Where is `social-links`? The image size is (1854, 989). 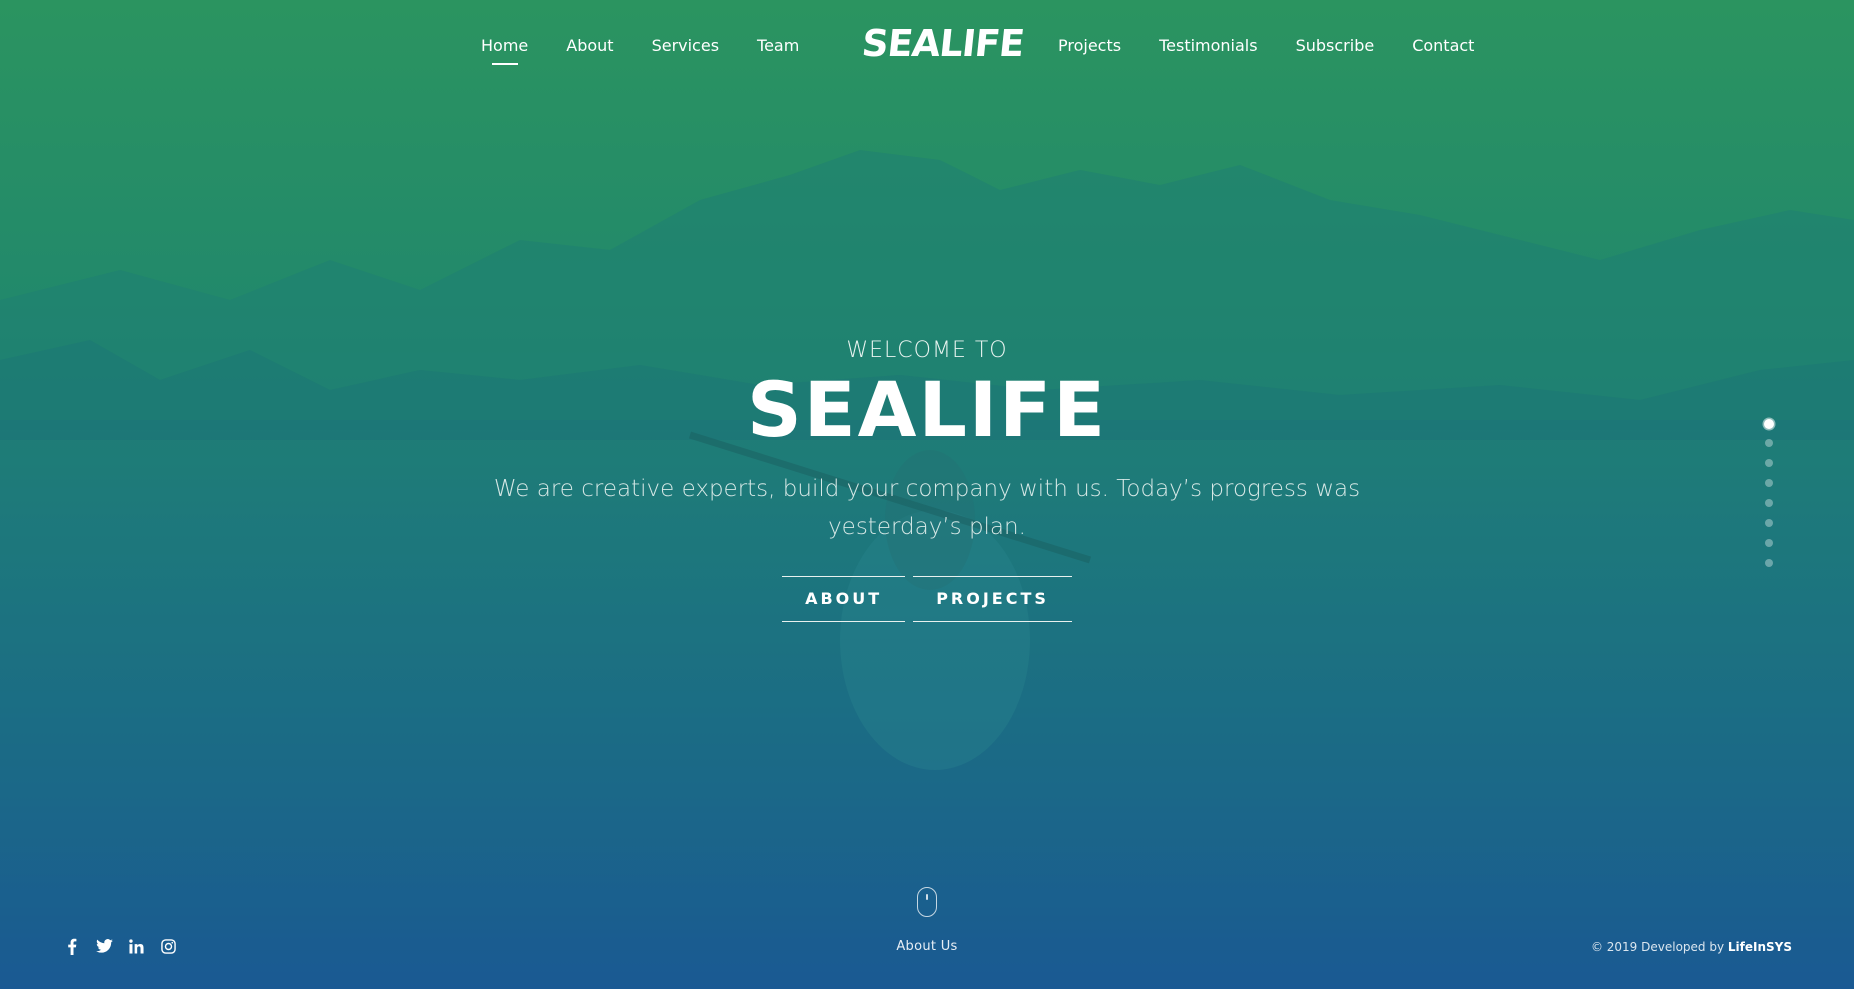 social-links is located at coordinates (120, 946).